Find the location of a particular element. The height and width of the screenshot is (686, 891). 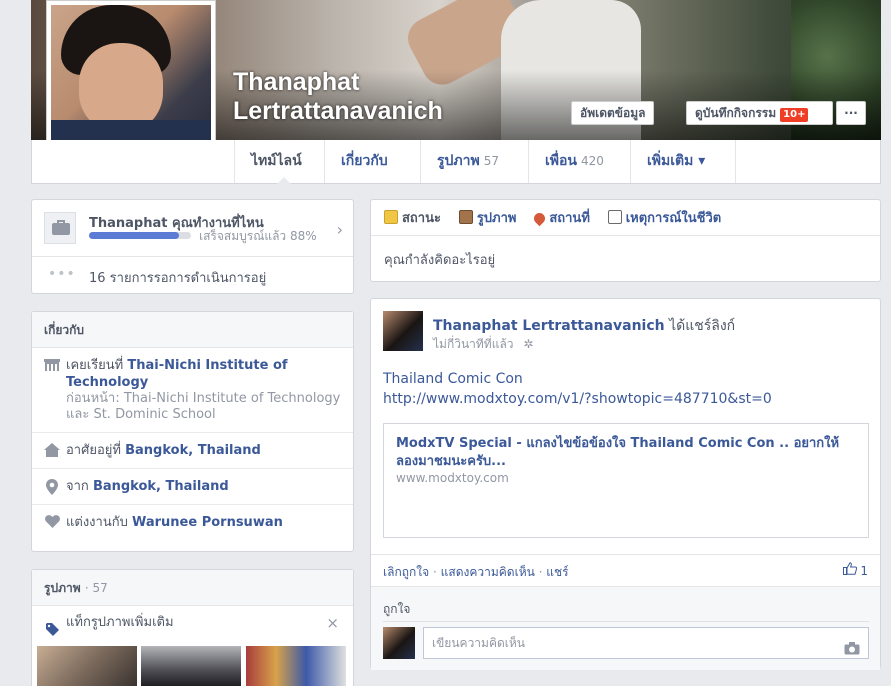

more-options-button: ··· is located at coordinates (851, 113).